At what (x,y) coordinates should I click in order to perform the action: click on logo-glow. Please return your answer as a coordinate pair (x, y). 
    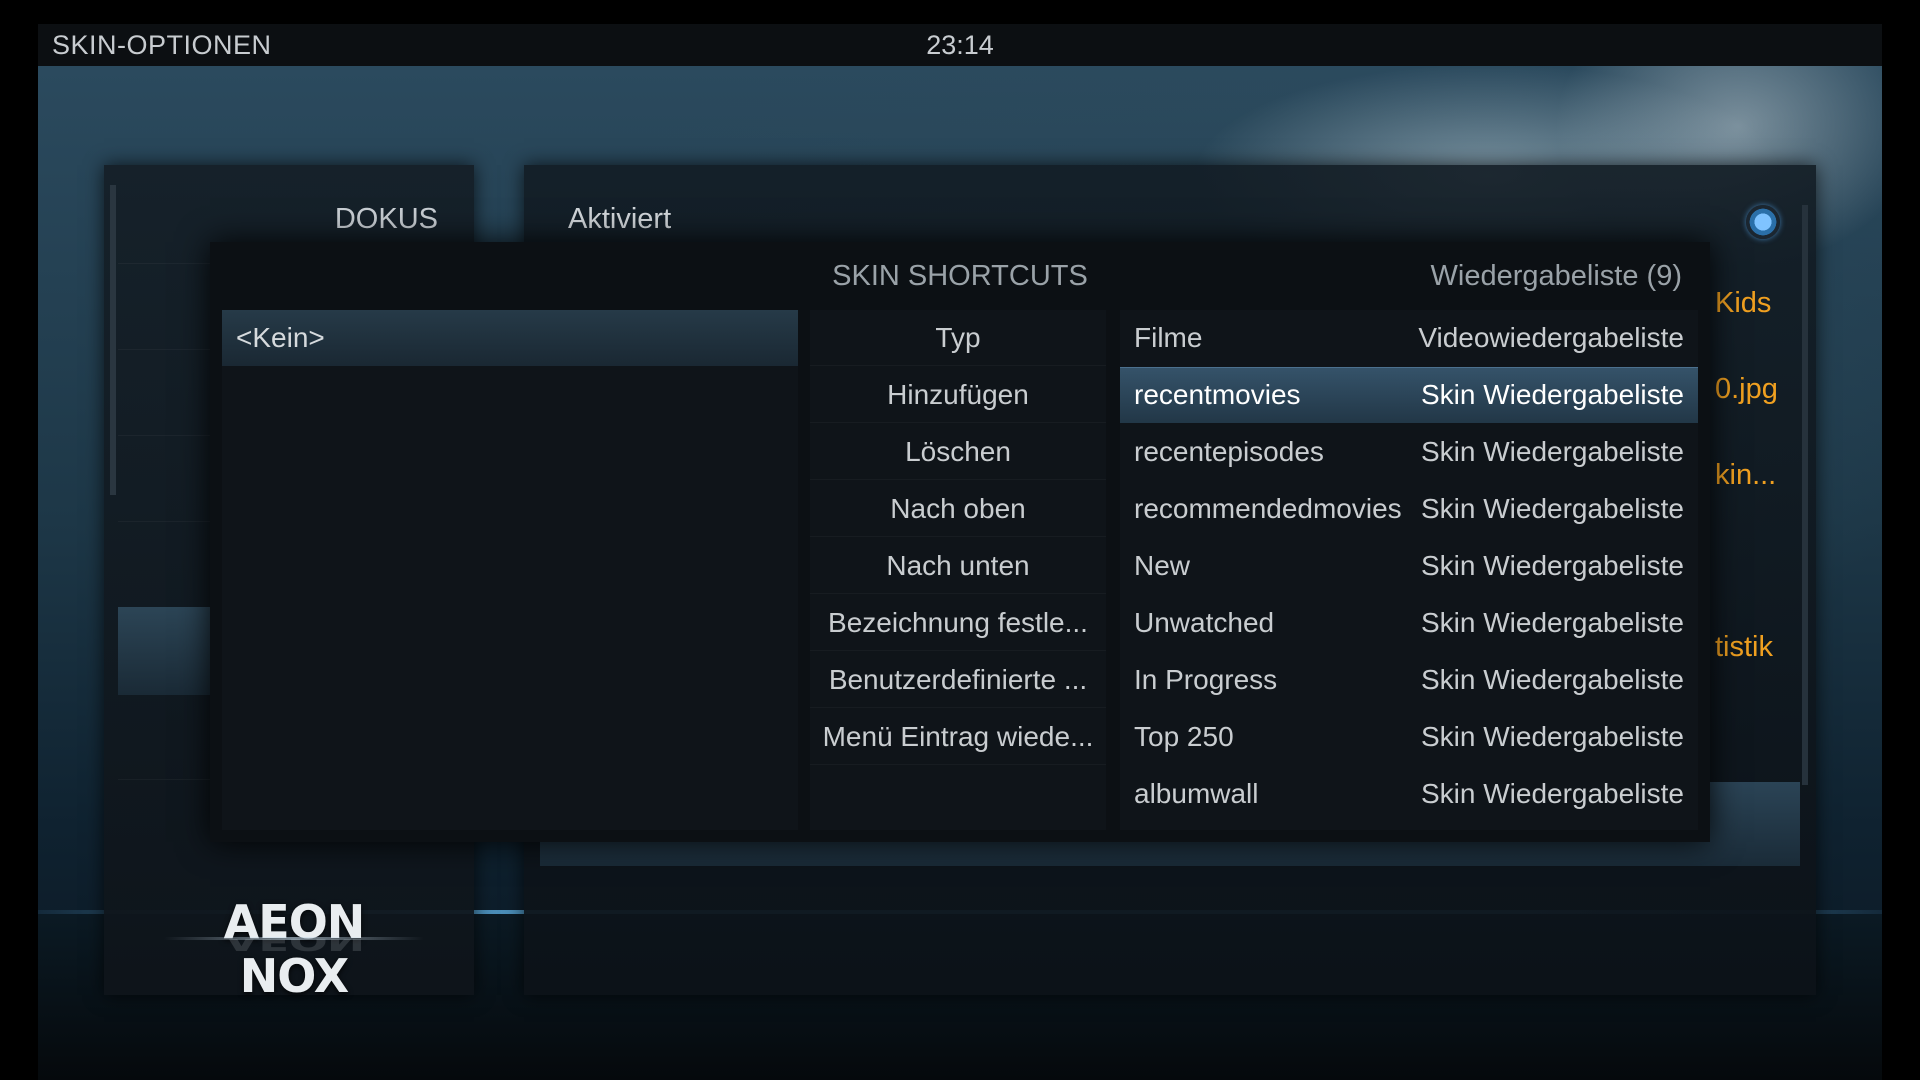
    Looking at the image, I should click on (294, 938).